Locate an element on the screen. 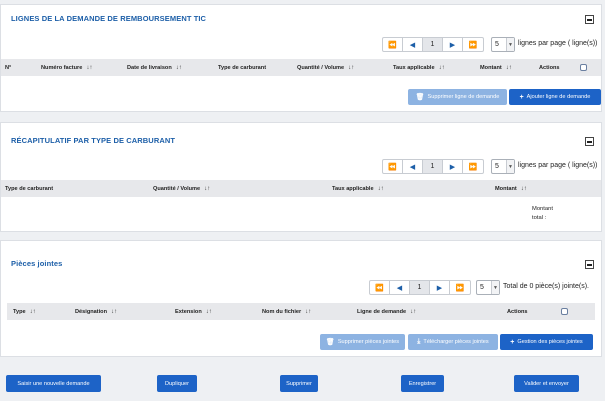 The width and height of the screenshot is (605, 401). manage-attachments-button: + Gestion des pièces jointes is located at coordinates (546, 342).